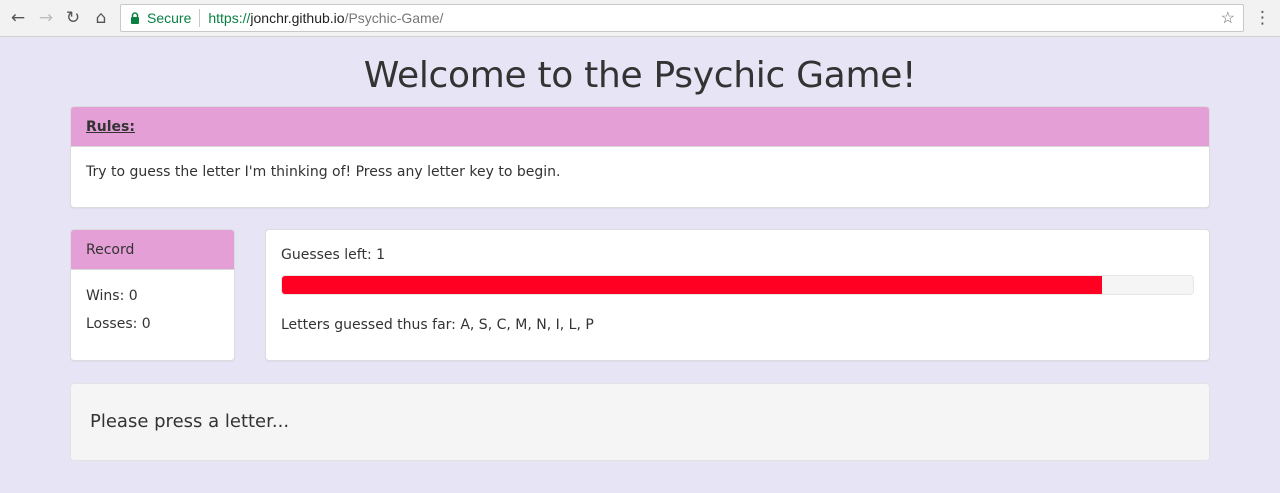 This screenshot has width=1280, height=493. Describe the element at coordinates (135, 18) in the screenshot. I see `lock-icon` at that location.